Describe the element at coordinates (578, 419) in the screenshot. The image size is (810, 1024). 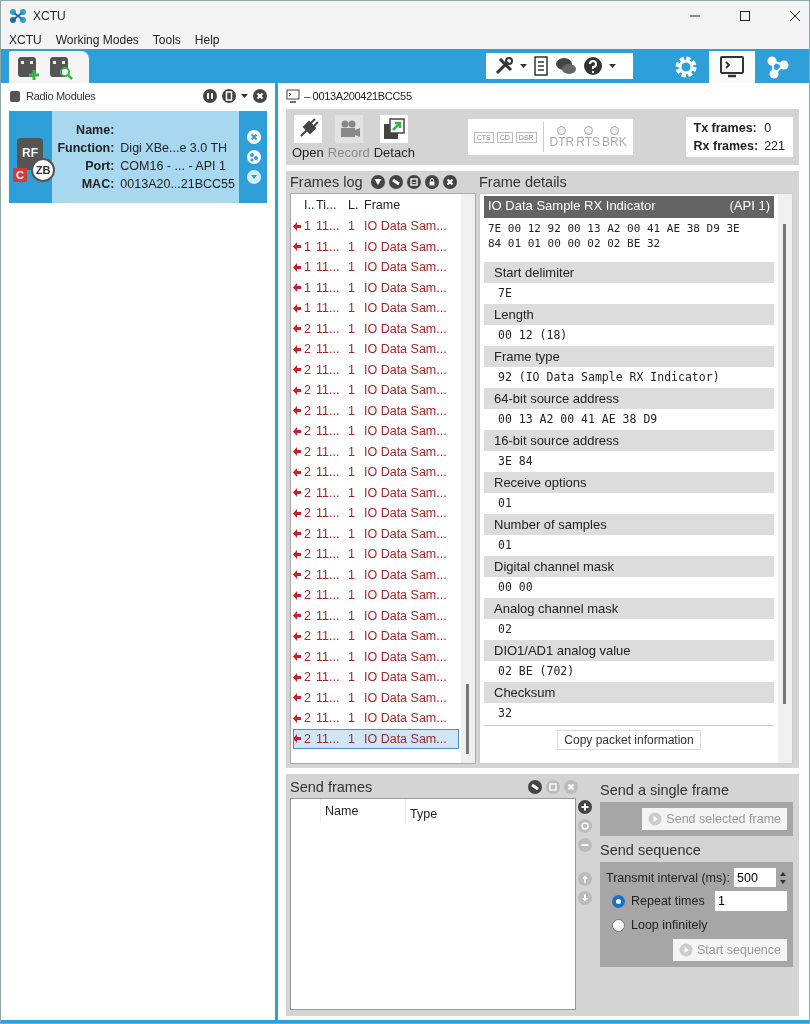
I see `field-value: 00 13 A2 00 41 AE 38 D9` at that location.